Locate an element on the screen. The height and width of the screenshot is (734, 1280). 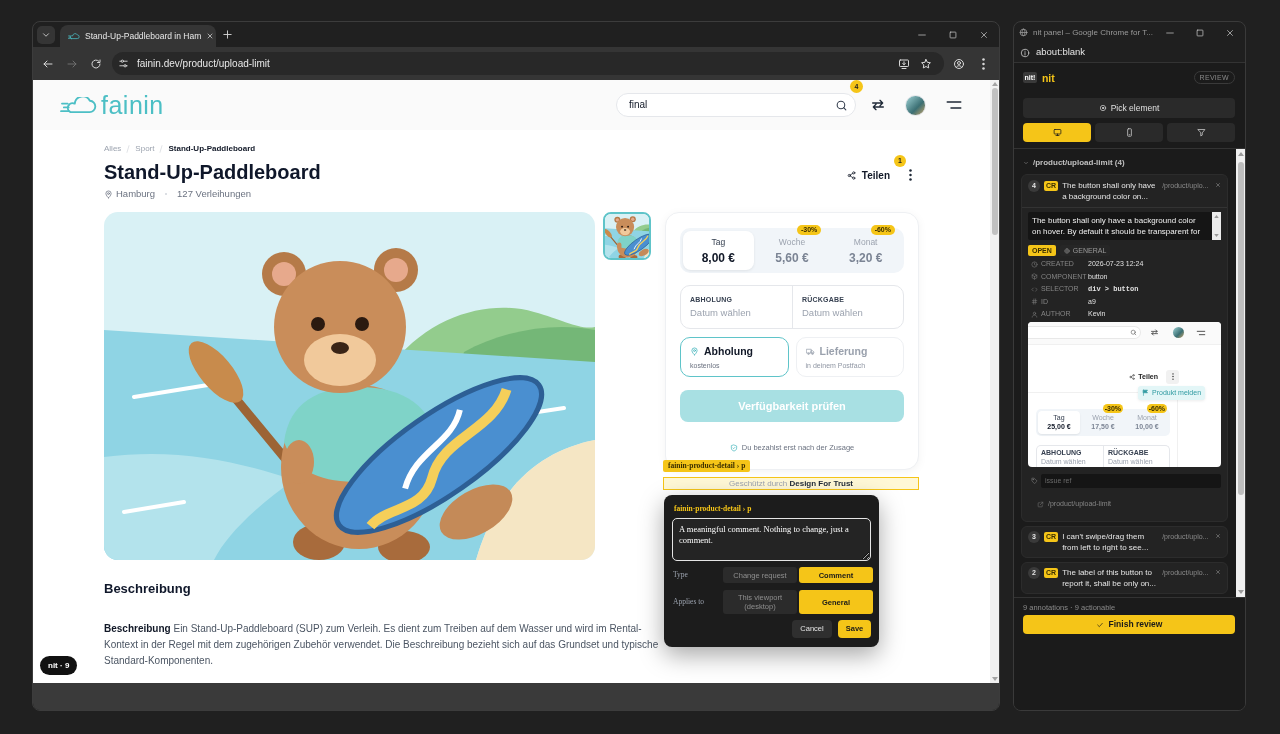
code-icon is located at coordinates (1034, 289).